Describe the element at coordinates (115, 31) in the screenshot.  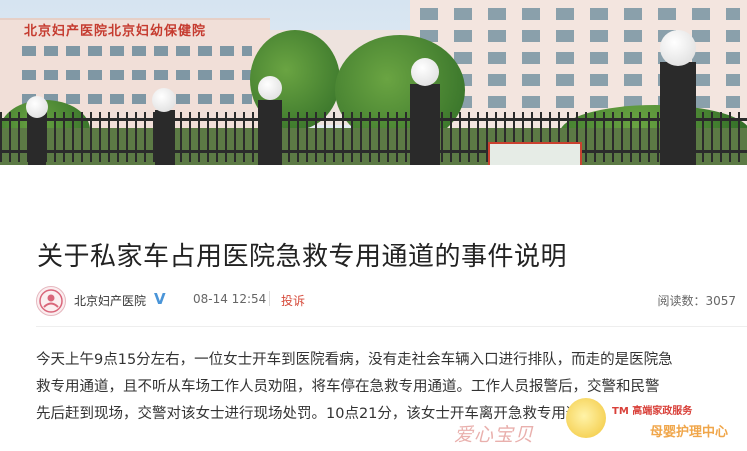
I see `building-sign: 北京妇产医院北京妇幼保健院` at that location.